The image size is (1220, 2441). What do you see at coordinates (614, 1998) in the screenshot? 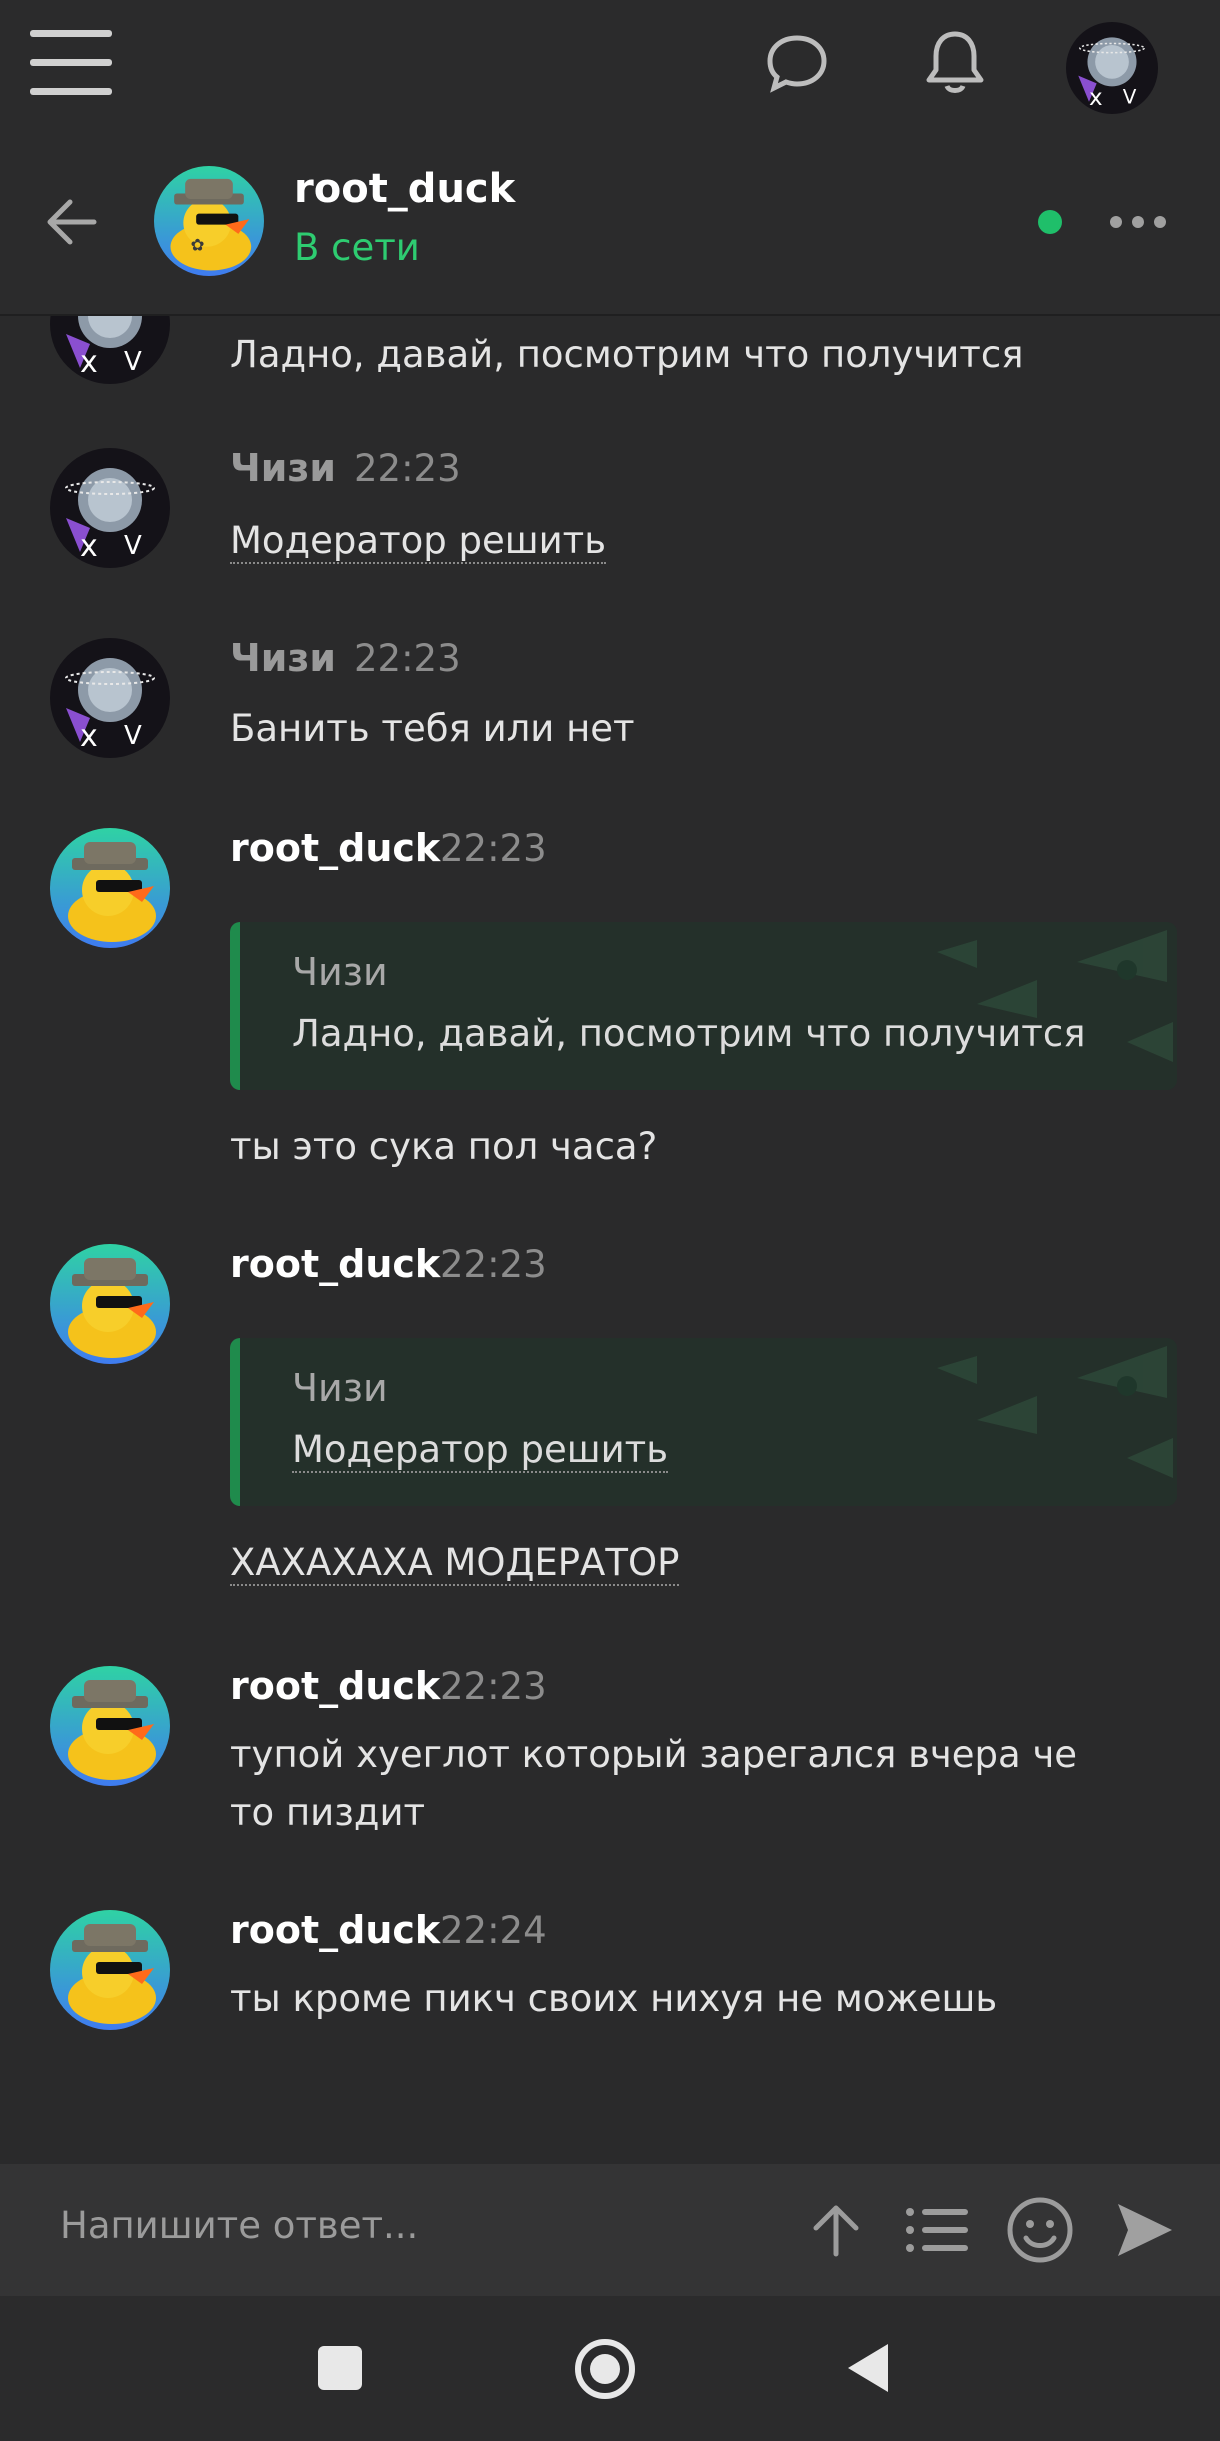
I see `message-text: ты кроме пикч своих нихуя не можешь` at bounding box center [614, 1998].